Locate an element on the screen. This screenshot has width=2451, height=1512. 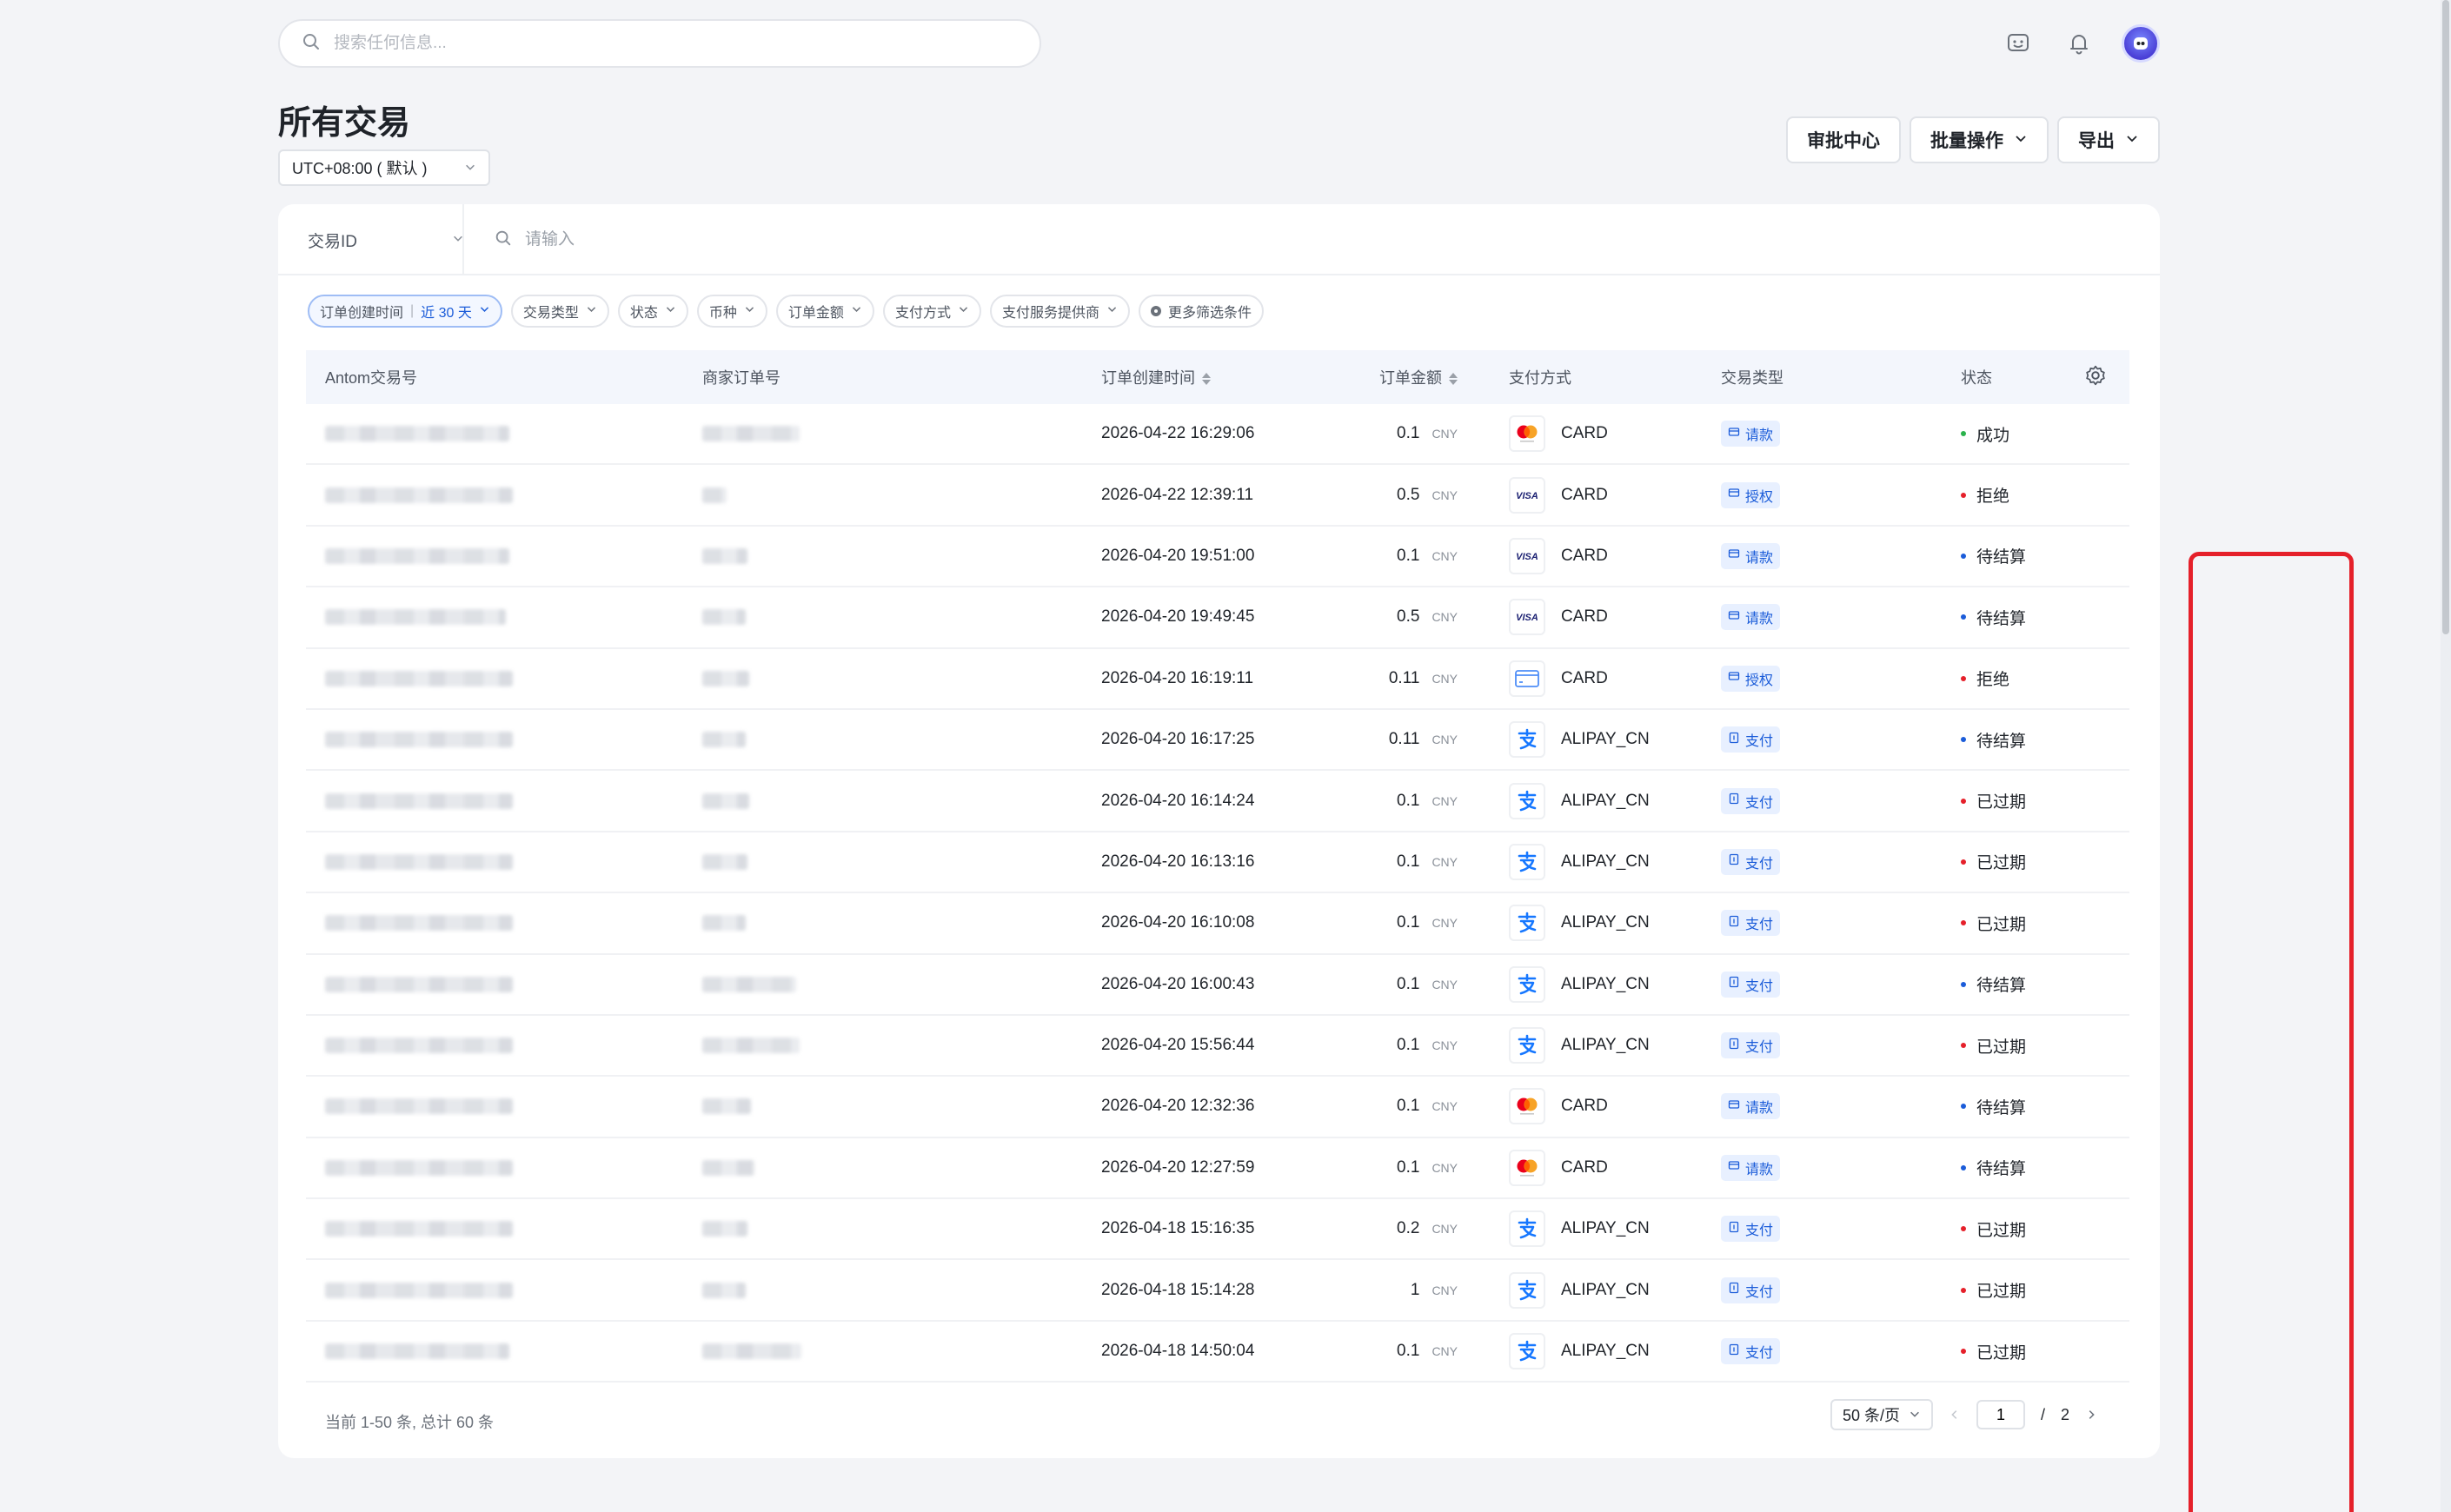
table-row: 2026-04-20 16:19:11 0.11 CNY CARD 授权 拒绝 is located at coordinates (1217, 679).